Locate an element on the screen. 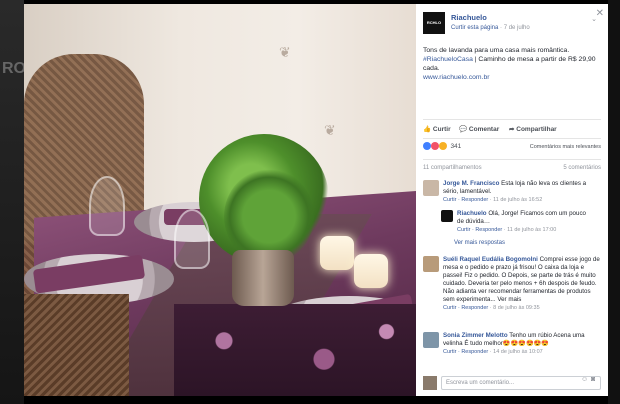  comment-button: 💬 Comentar is located at coordinates (479, 129).